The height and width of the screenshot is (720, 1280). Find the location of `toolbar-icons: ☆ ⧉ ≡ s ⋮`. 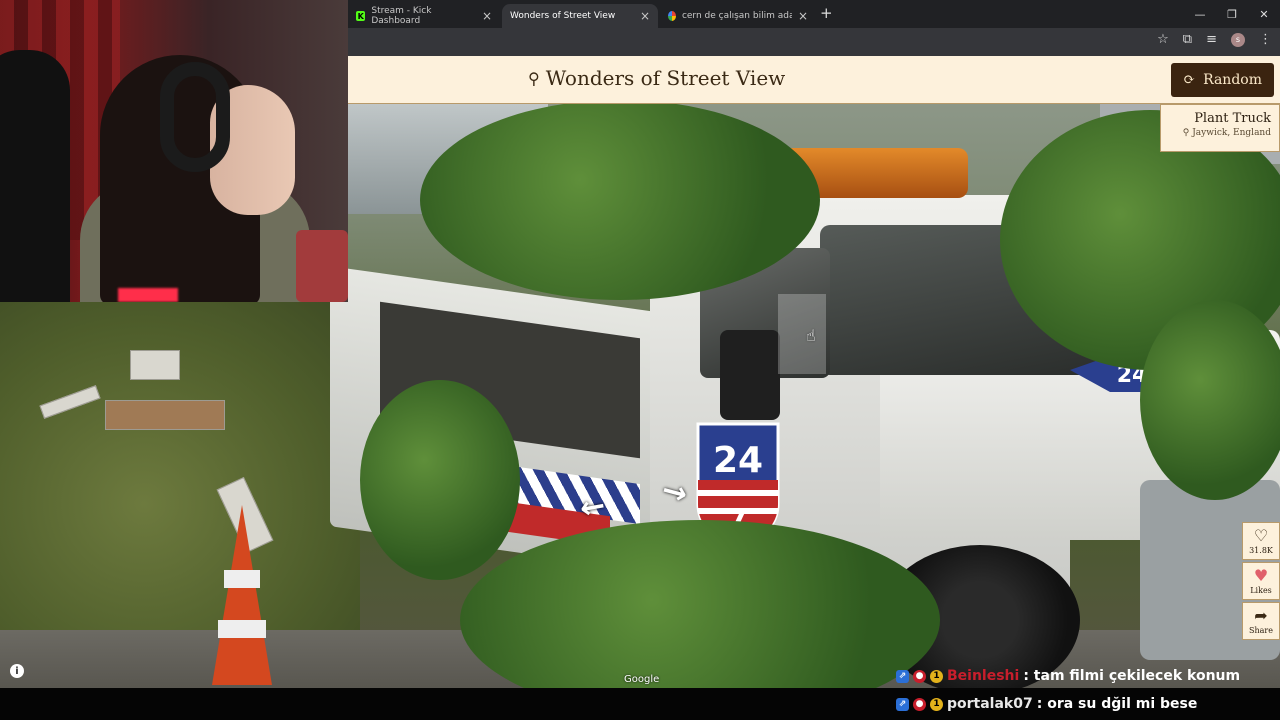

toolbar-icons: ☆ ⧉ ≡ s ⋮ is located at coordinates (1214, 39).